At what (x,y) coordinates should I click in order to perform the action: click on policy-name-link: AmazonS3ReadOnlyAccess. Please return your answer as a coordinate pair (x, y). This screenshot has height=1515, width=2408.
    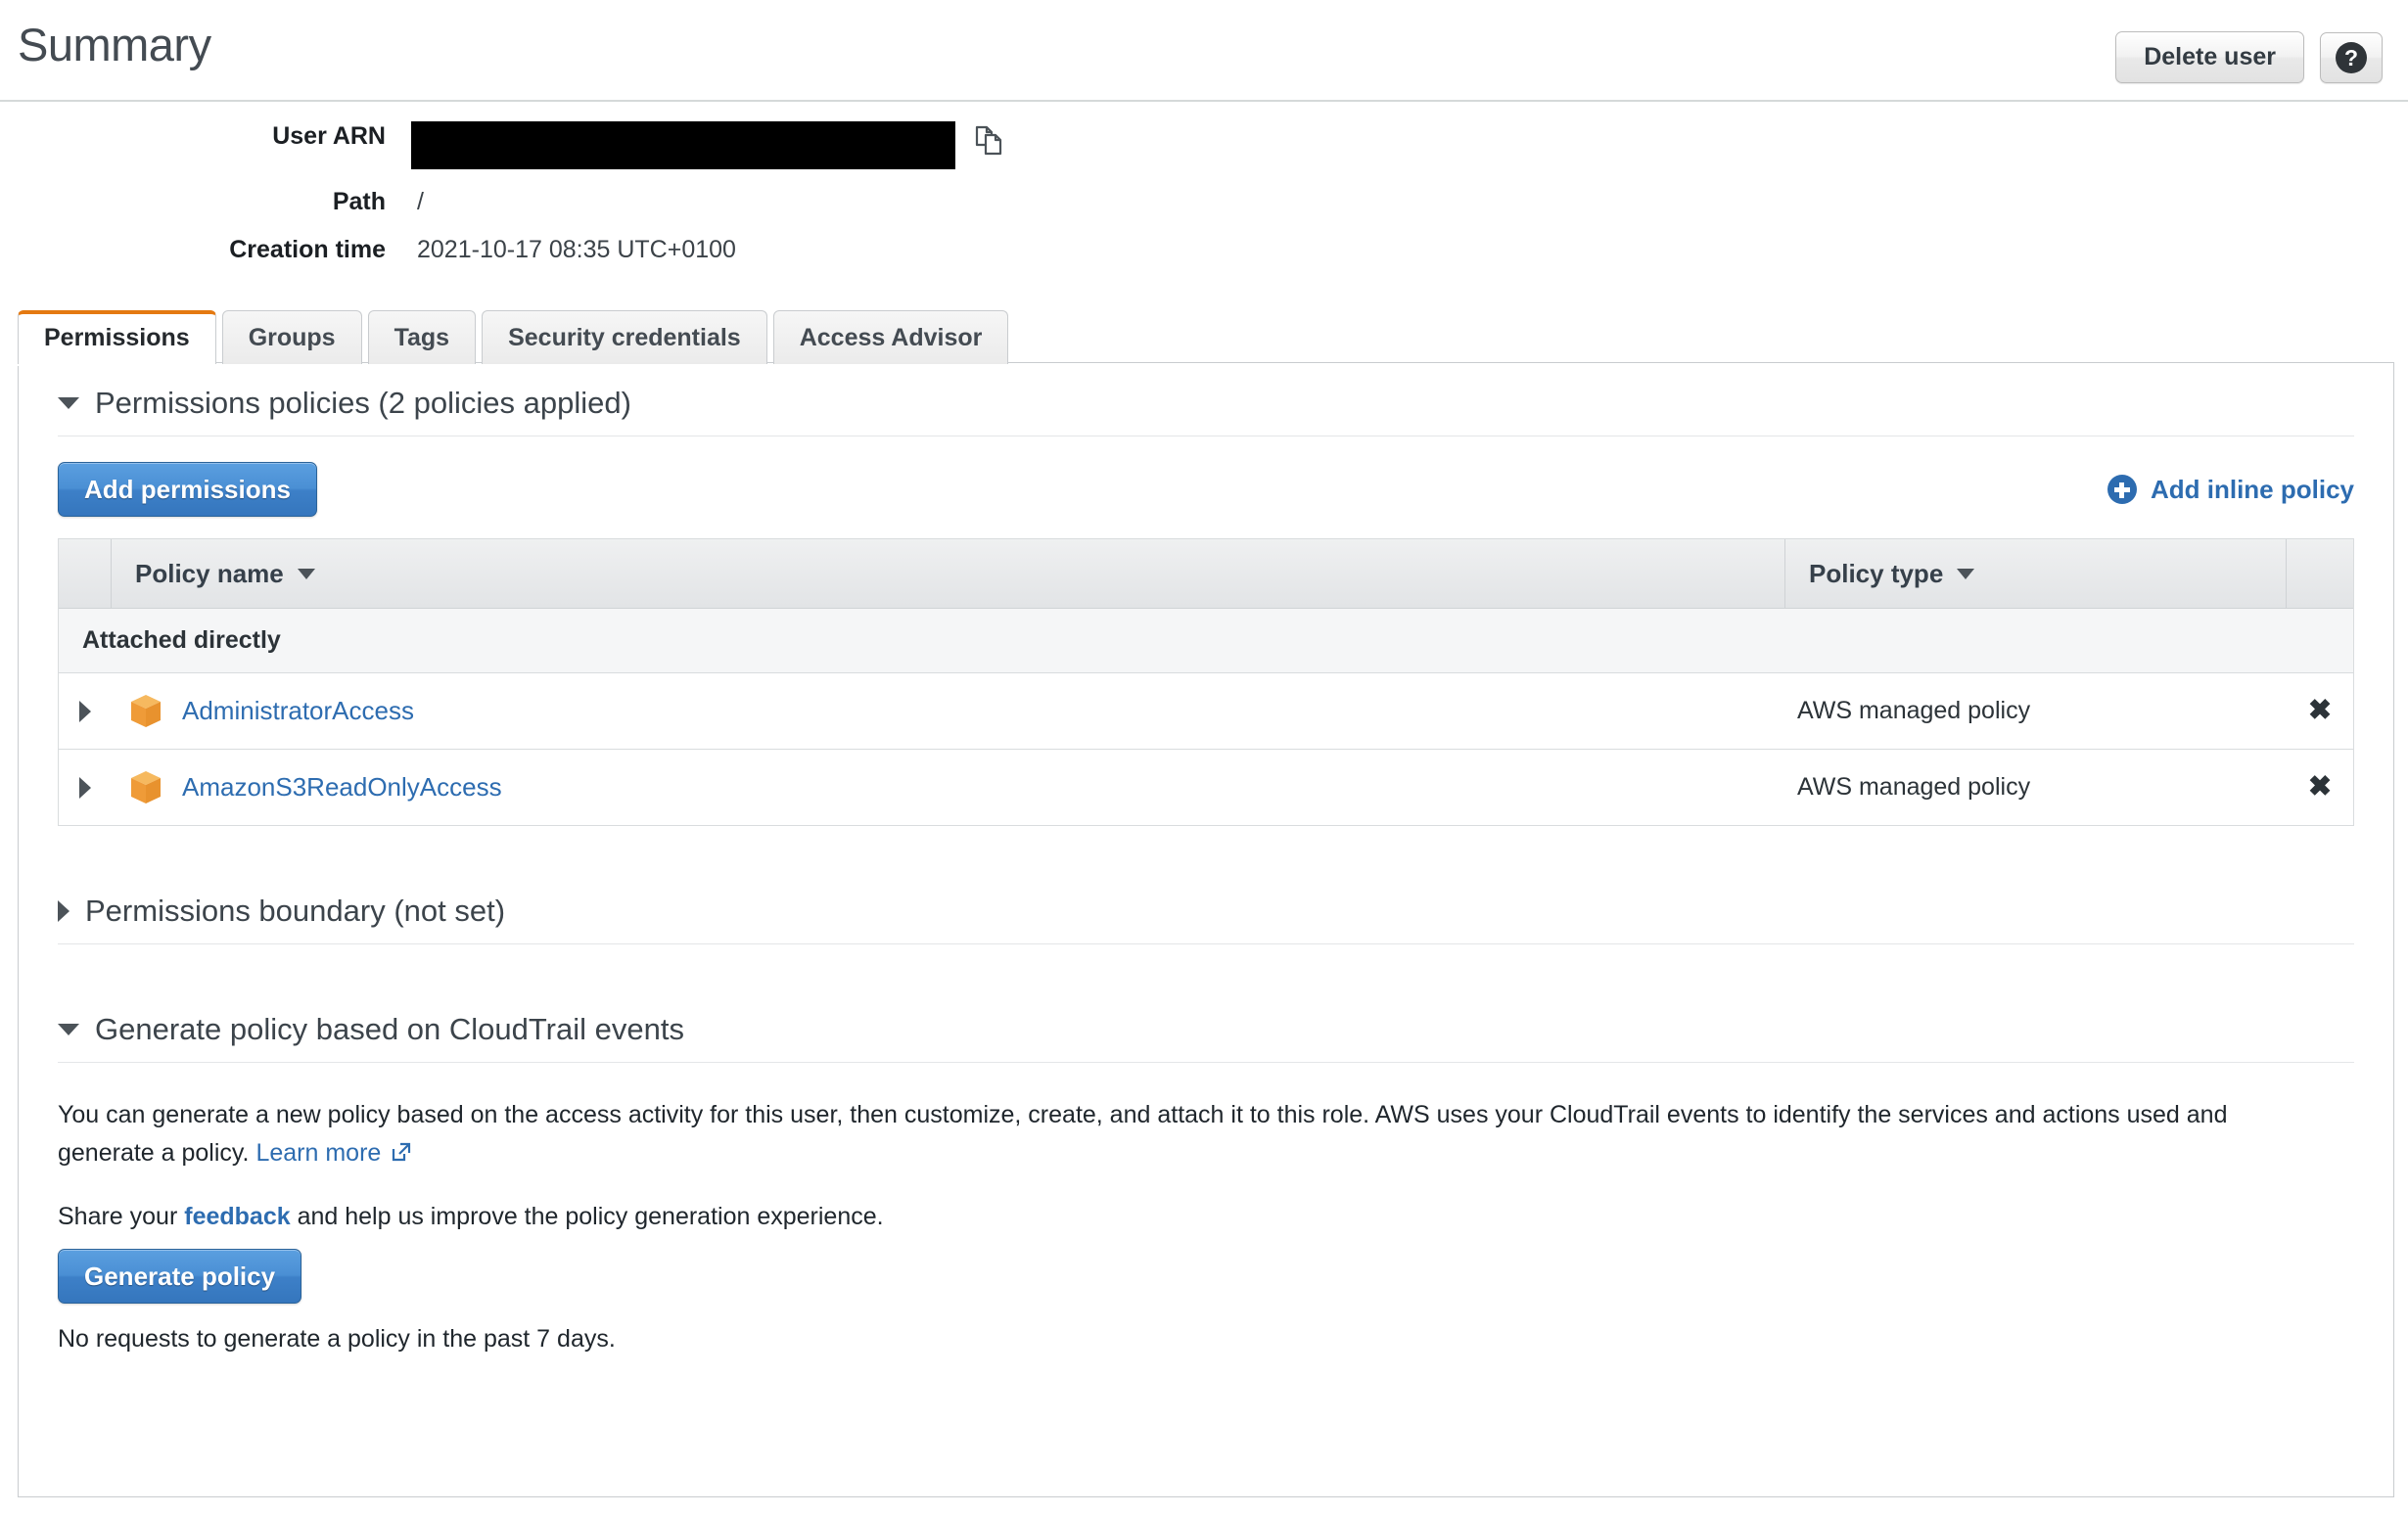
    Looking at the image, I should click on (342, 787).